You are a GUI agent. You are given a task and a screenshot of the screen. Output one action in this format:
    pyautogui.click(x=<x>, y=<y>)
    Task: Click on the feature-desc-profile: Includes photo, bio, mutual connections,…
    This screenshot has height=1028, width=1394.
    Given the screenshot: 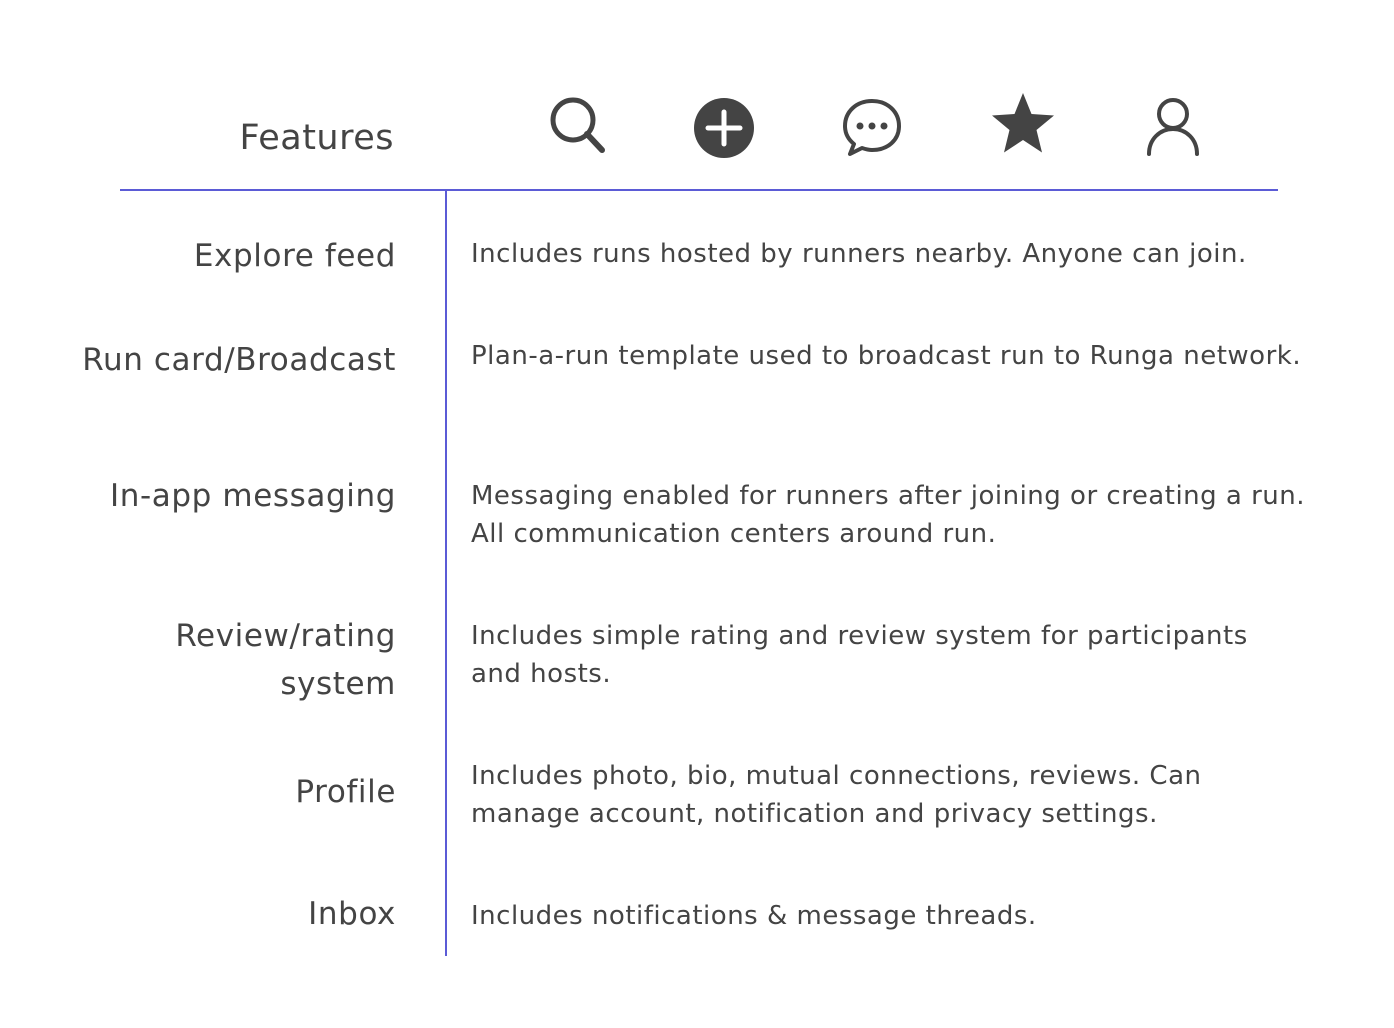 What is the action you would take?
    pyautogui.click(x=836, y=795)
    